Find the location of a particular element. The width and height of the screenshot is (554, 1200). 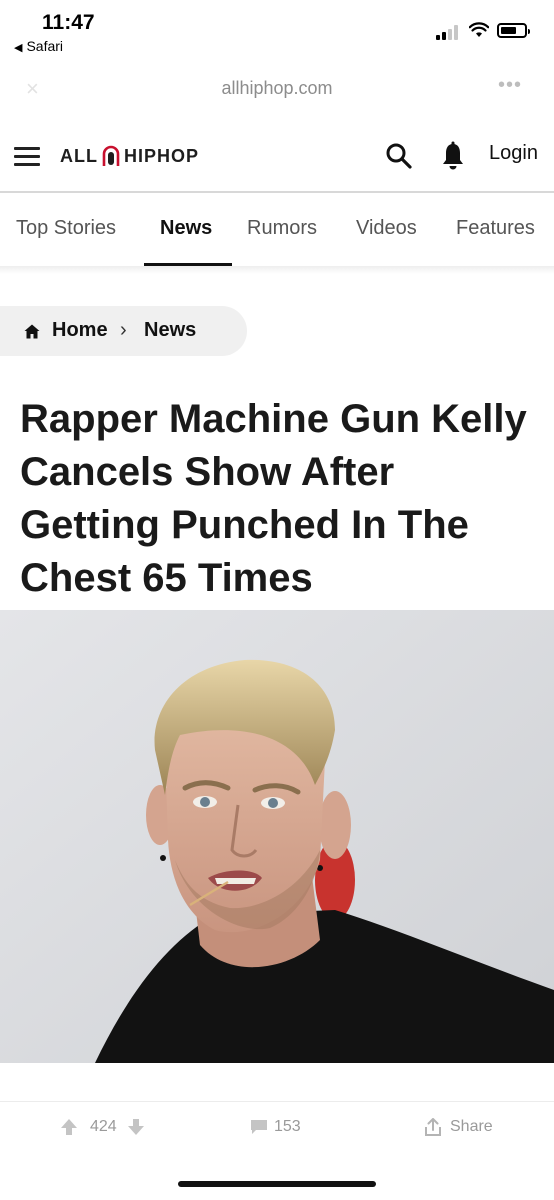

article-actions-bar: 424 153 Share is located at coordinates (277, 1129).